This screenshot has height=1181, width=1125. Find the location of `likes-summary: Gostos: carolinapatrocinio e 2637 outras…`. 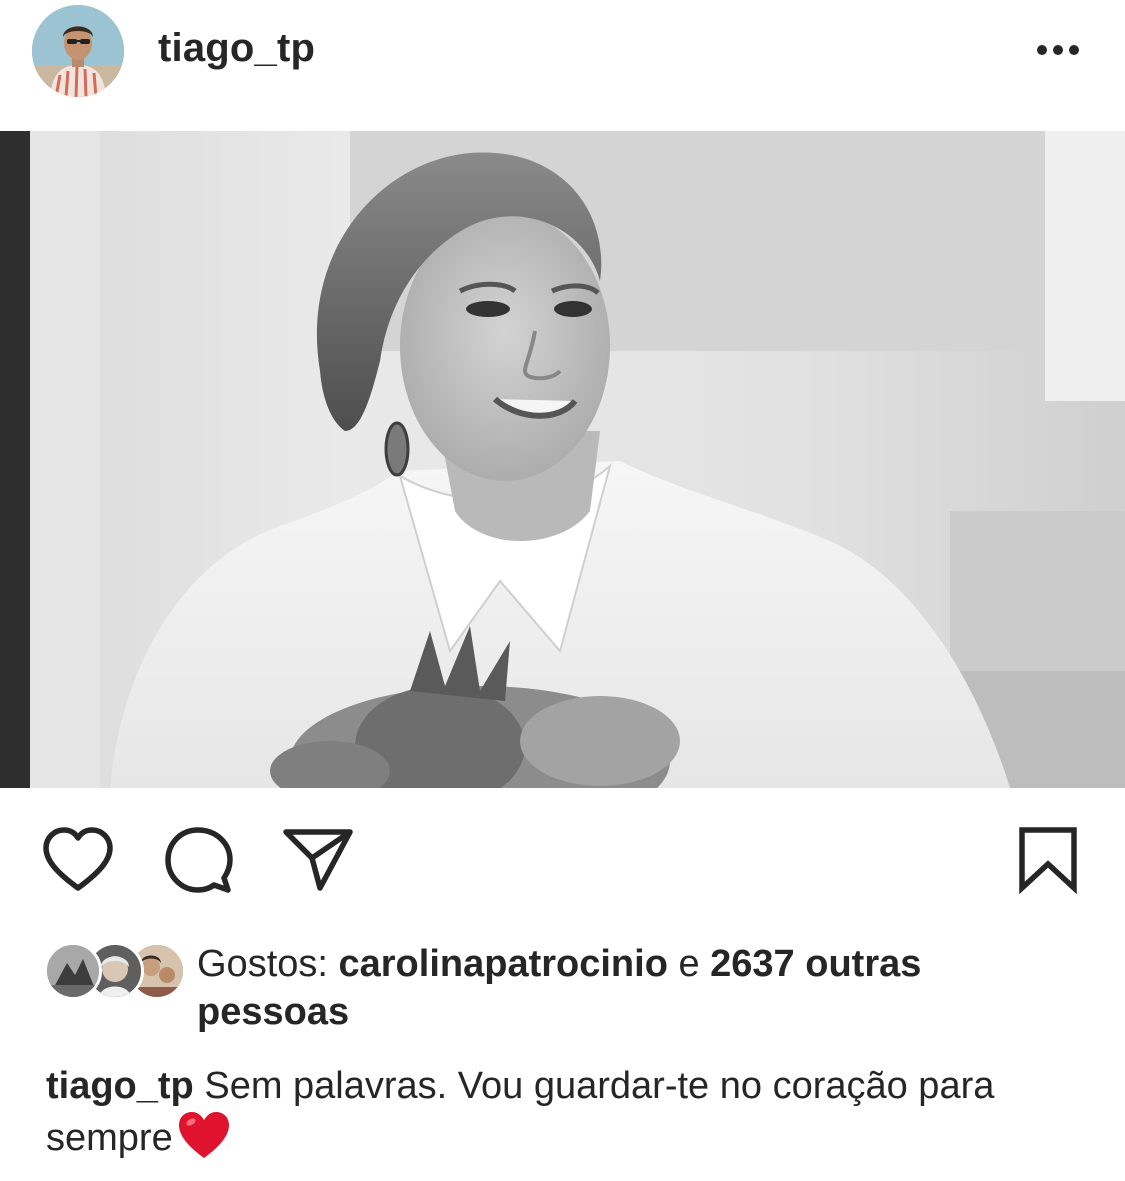

likes-summary: Gostos: carolinapatrocinio e 2637 outras… is located at coordinates (562, 988).